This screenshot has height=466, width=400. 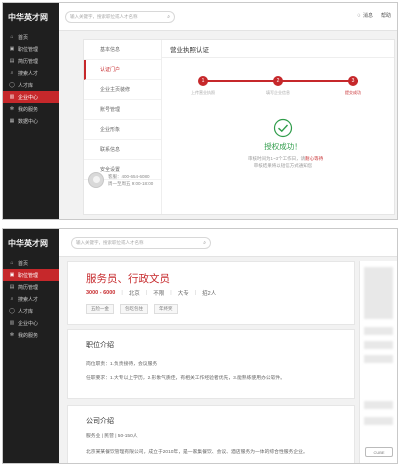 What do you see at coordinates (112, 436) in the screenshot?
I see `company-meta: 服务业 | 民营 | 50-150人` at bounding box center [112, 436].